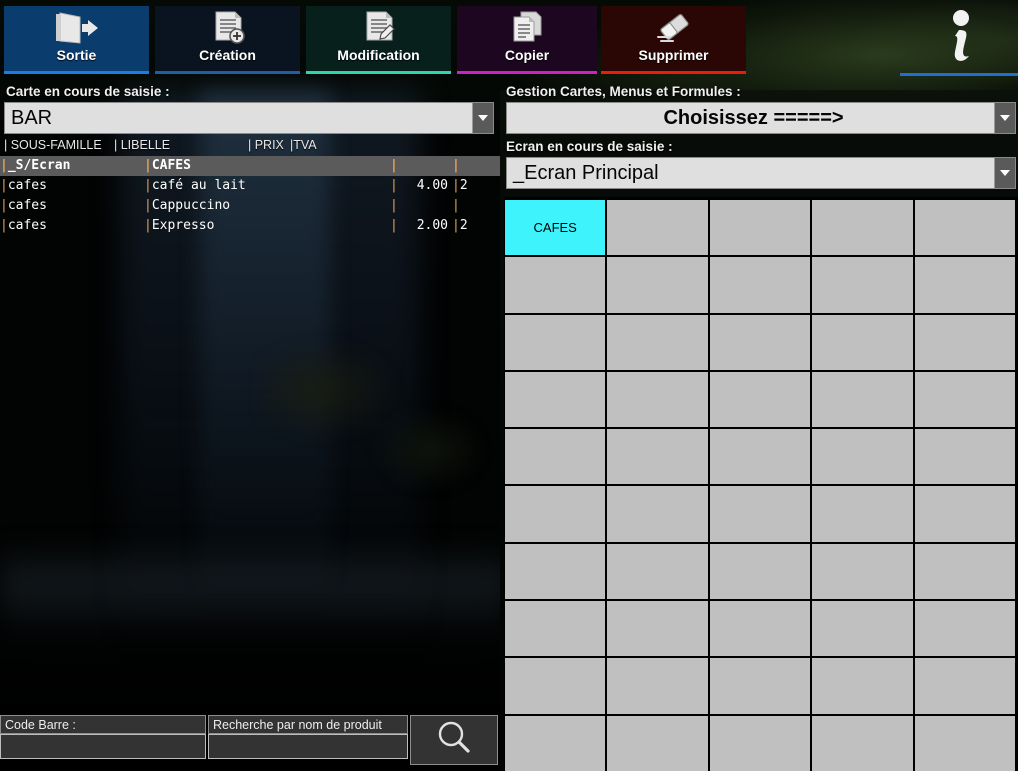  Describe the element at coordinates (227, 72) in the screenshot. I see `creation-underline` at that location.